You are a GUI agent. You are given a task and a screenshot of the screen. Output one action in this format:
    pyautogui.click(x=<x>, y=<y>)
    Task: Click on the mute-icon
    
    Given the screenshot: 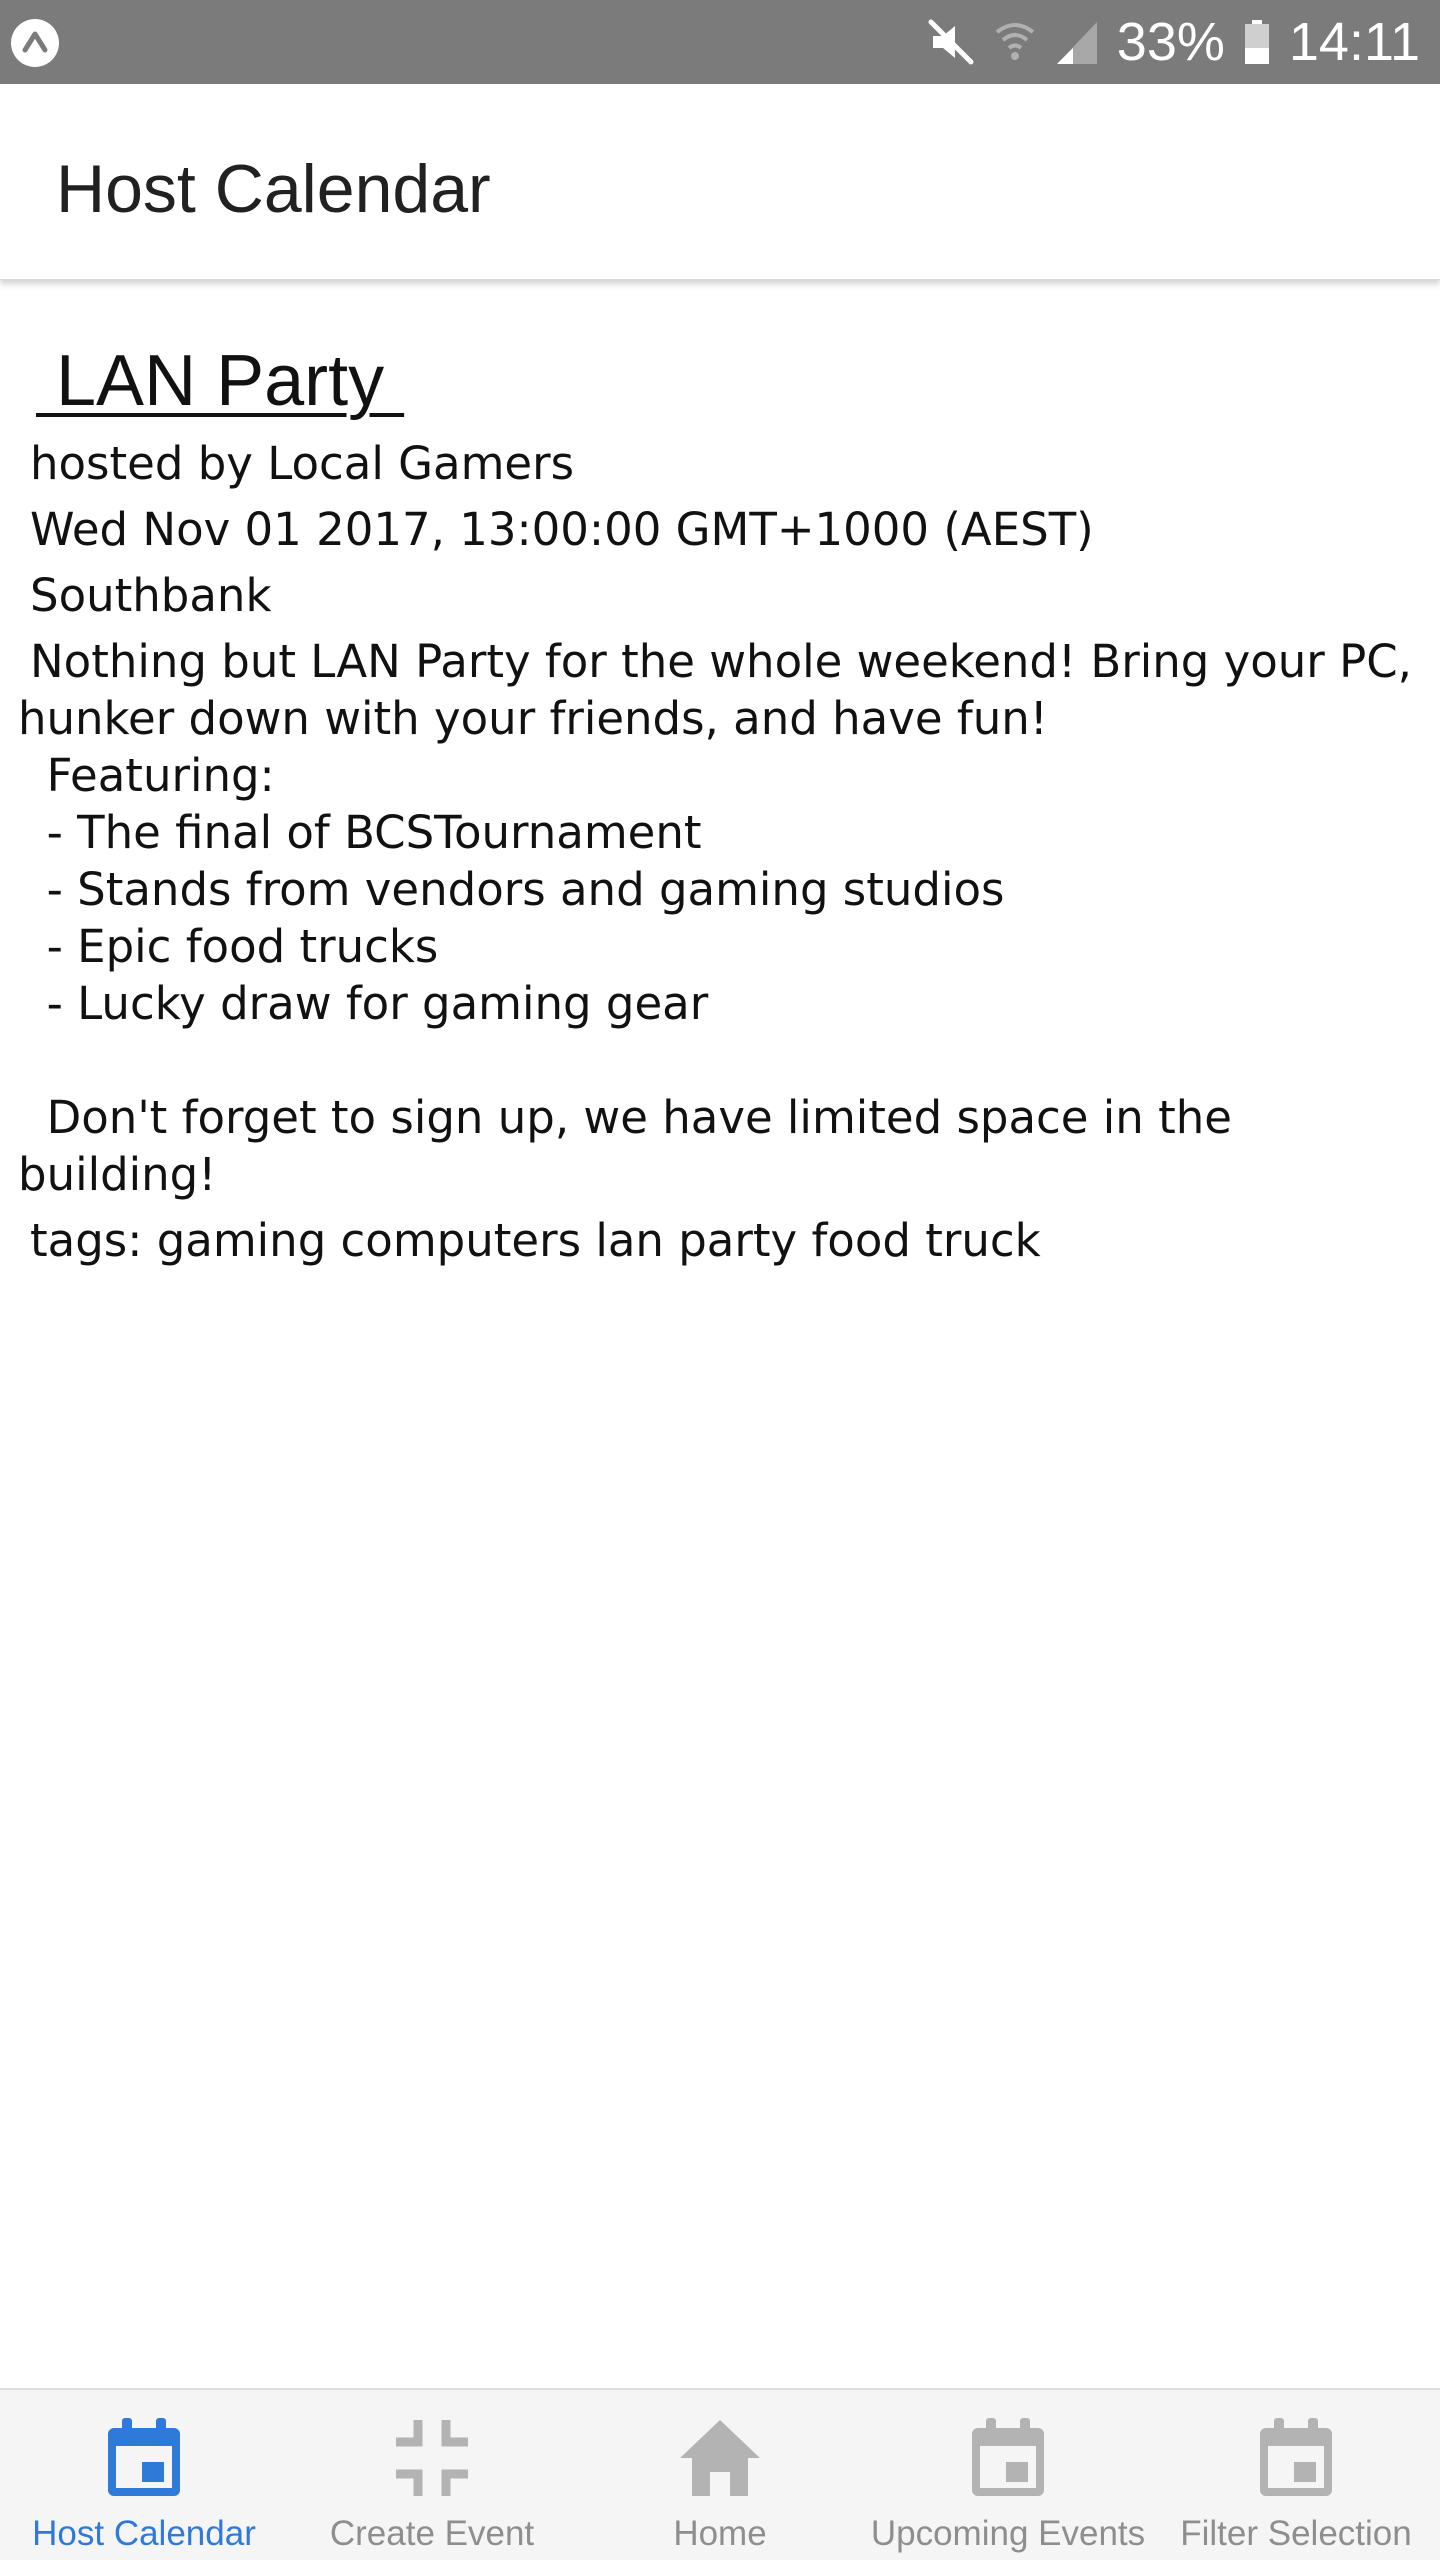 What is the action you would take?
    pyautogui.click(x=951, y=42)
    